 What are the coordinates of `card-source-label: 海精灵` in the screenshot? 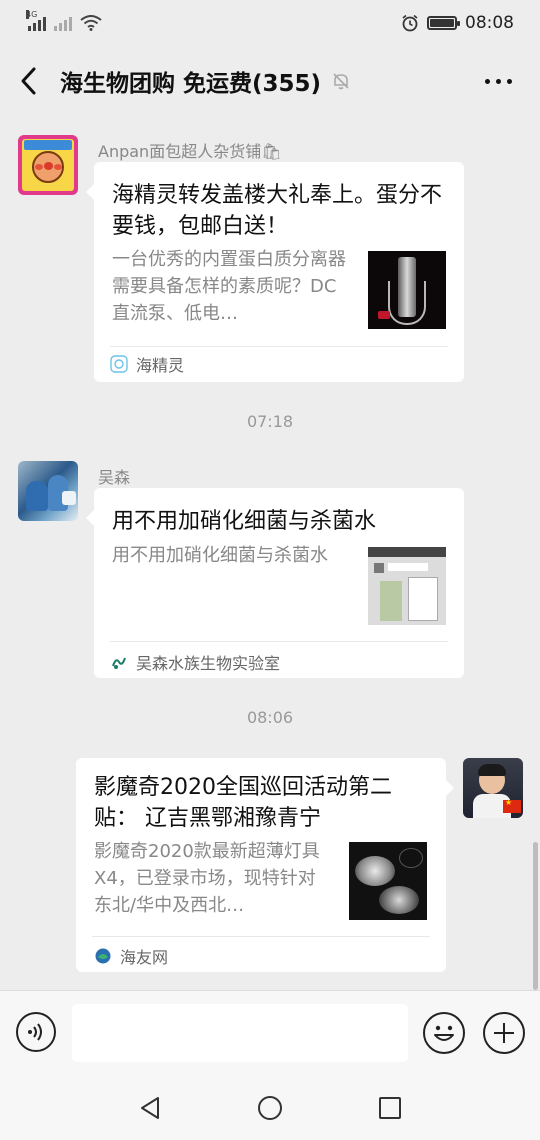 It's located at (160, 365).